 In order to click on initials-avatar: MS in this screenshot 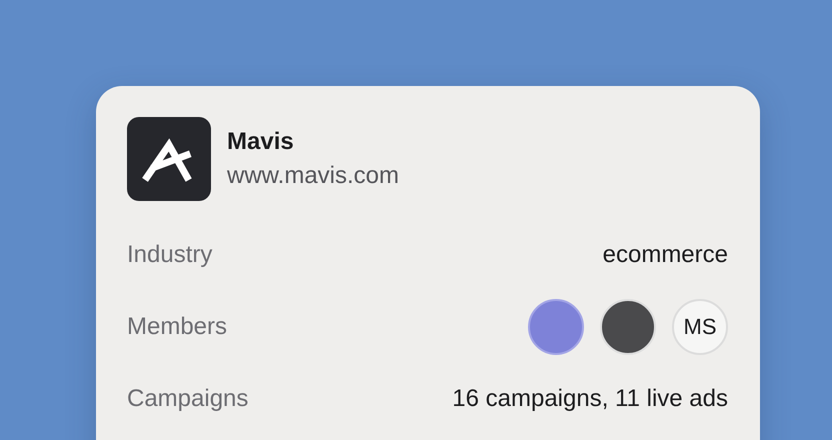, I will do `click(700, 327)`.